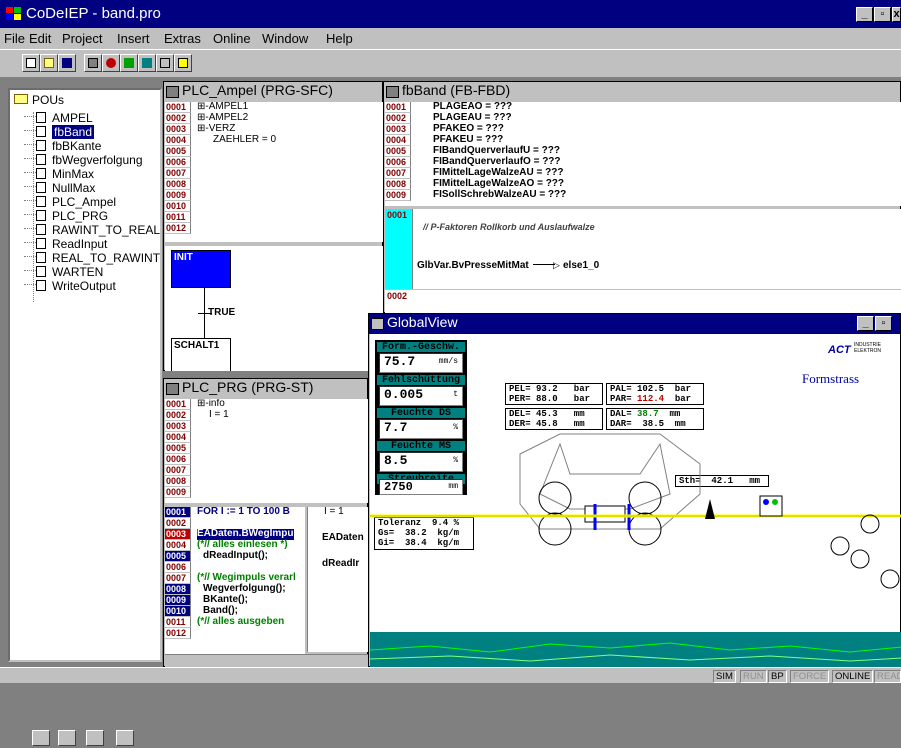 The width and height of the screenshot is (901, 748). Describe the element at coordinates (245, 139) in the screenshot. I see `code-line: ZAEHLER = 0` at that location.